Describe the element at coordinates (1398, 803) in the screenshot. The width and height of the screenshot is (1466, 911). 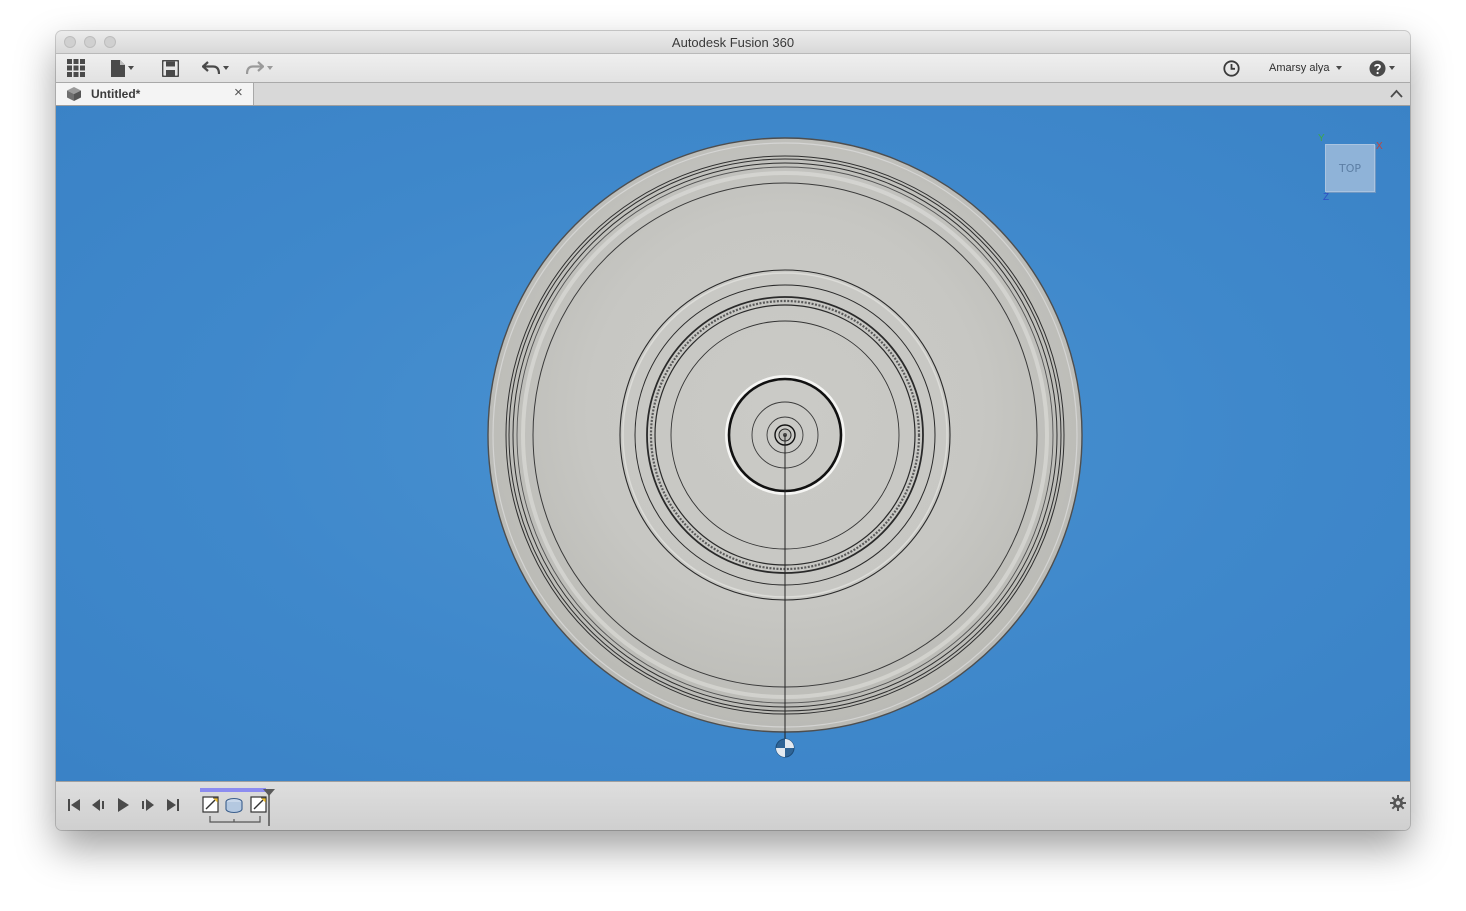
I see `gear-icon` at that location.